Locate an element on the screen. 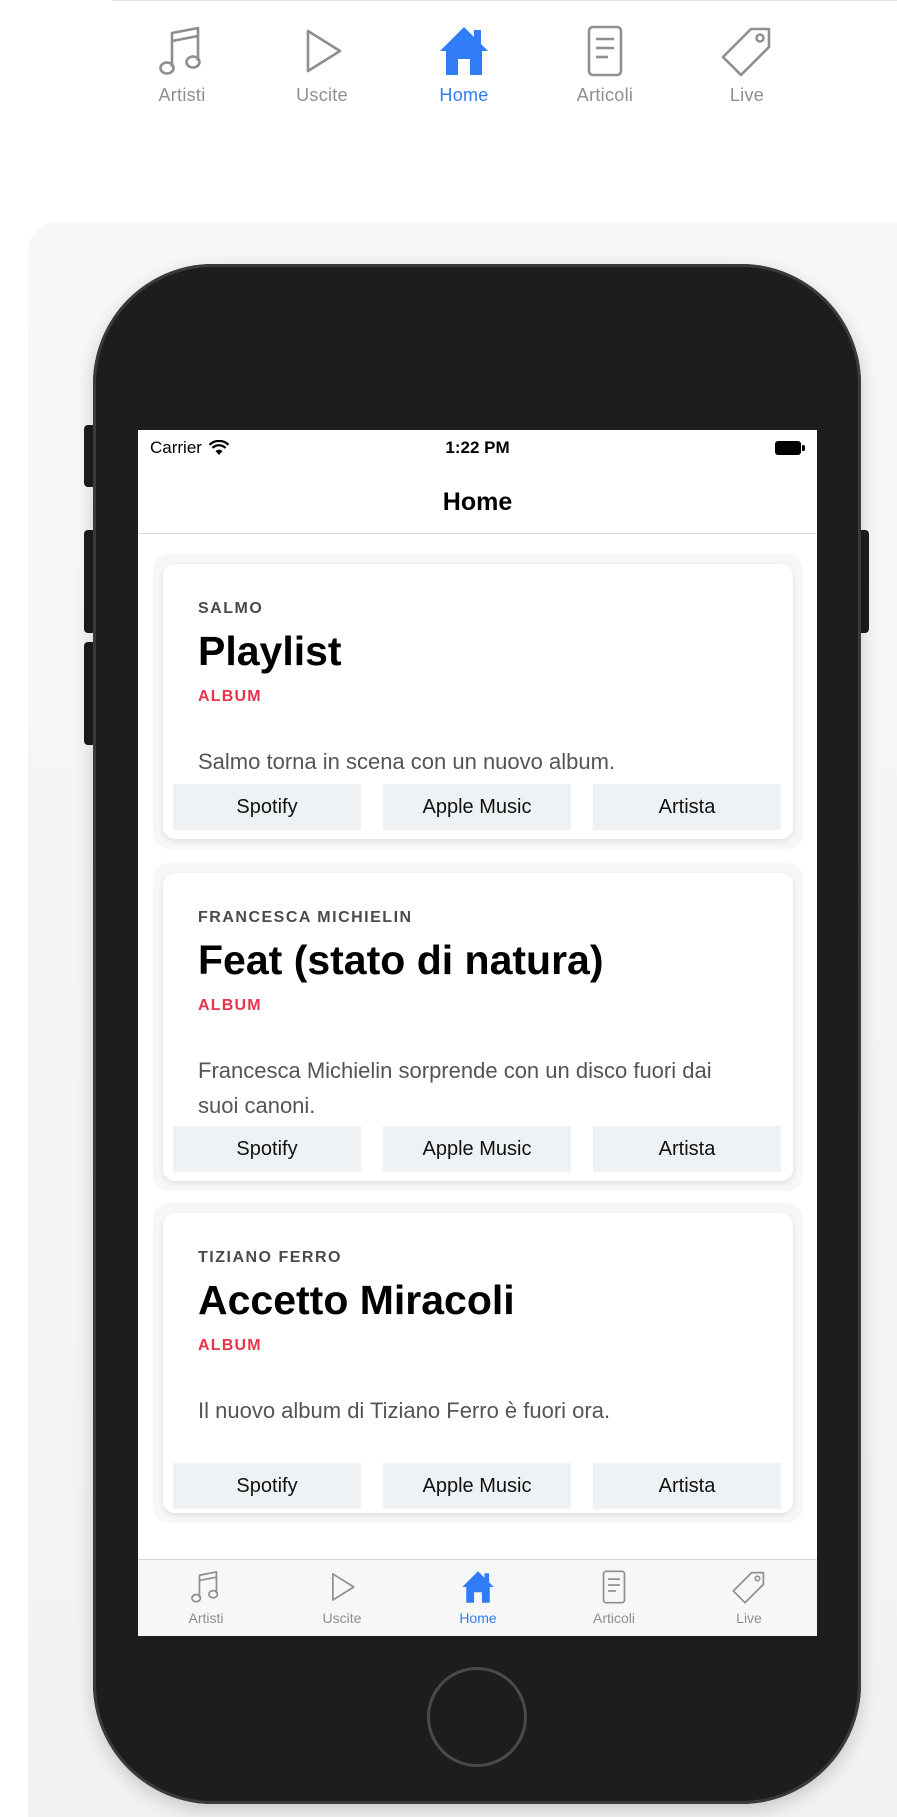 The width and height of the screenshot is (897, 1817). preview-tab-live: Live is located at coordinates (747, 60).